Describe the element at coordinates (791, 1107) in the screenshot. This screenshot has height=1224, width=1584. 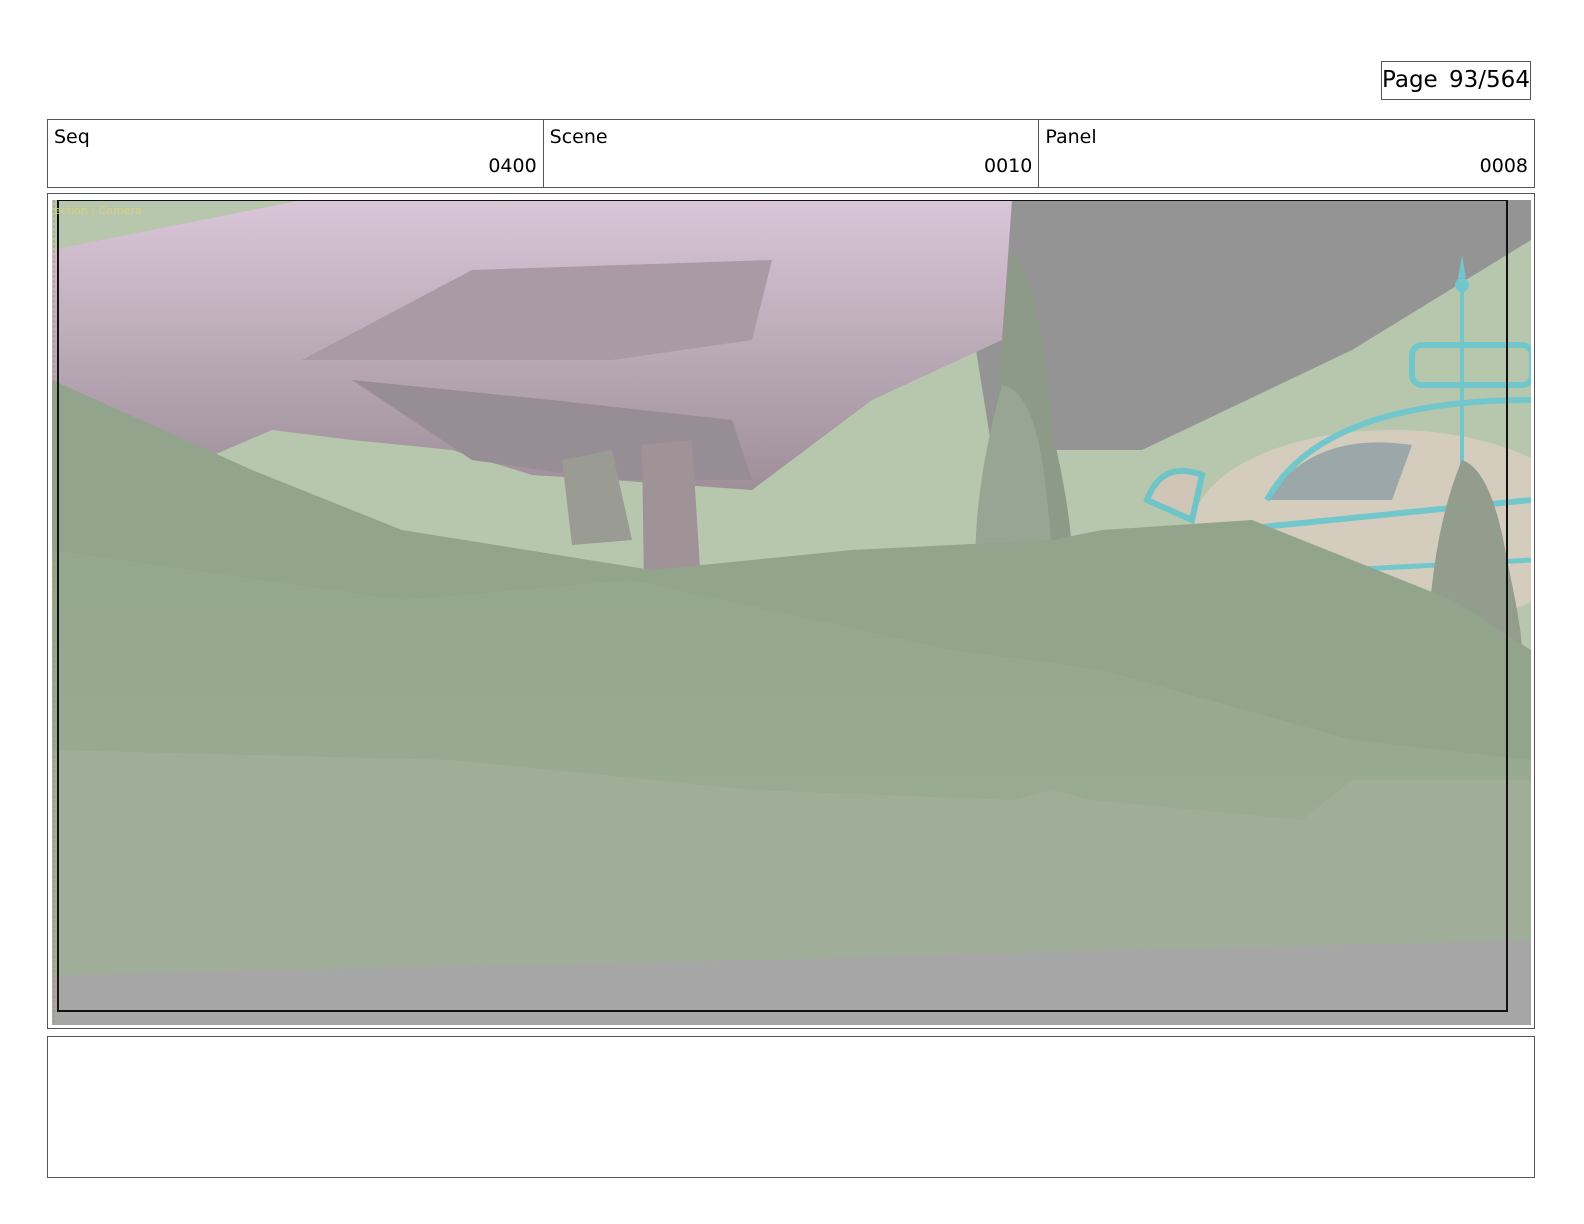
I see `notes-box` at that location.